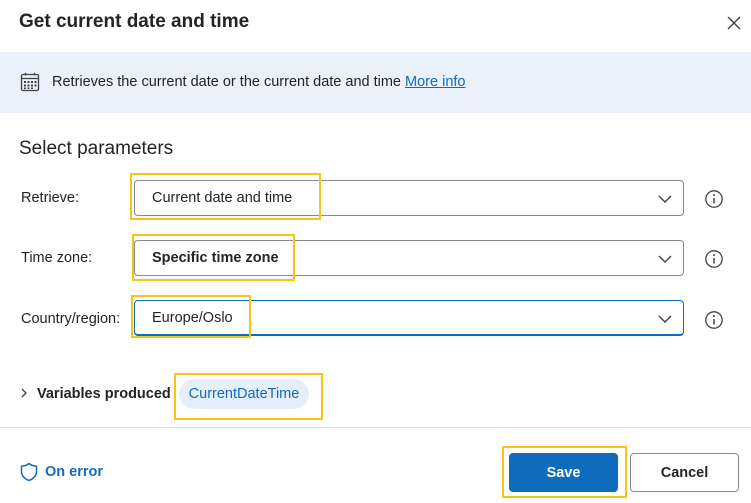 This screenshot has width=751, height=503. I want to click on retrieve-info-icon, so click(714, 199).